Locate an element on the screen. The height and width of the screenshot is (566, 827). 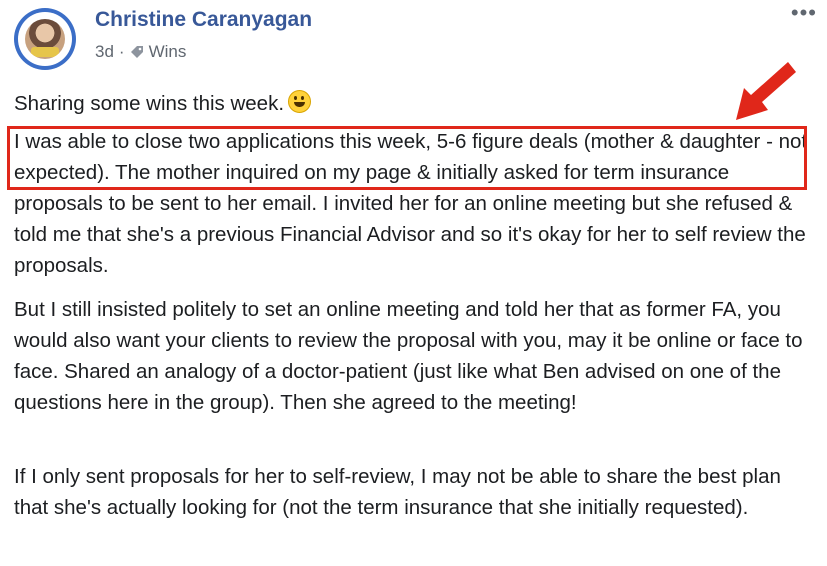
post-topic: Wins is located at coordinates (168, 52).